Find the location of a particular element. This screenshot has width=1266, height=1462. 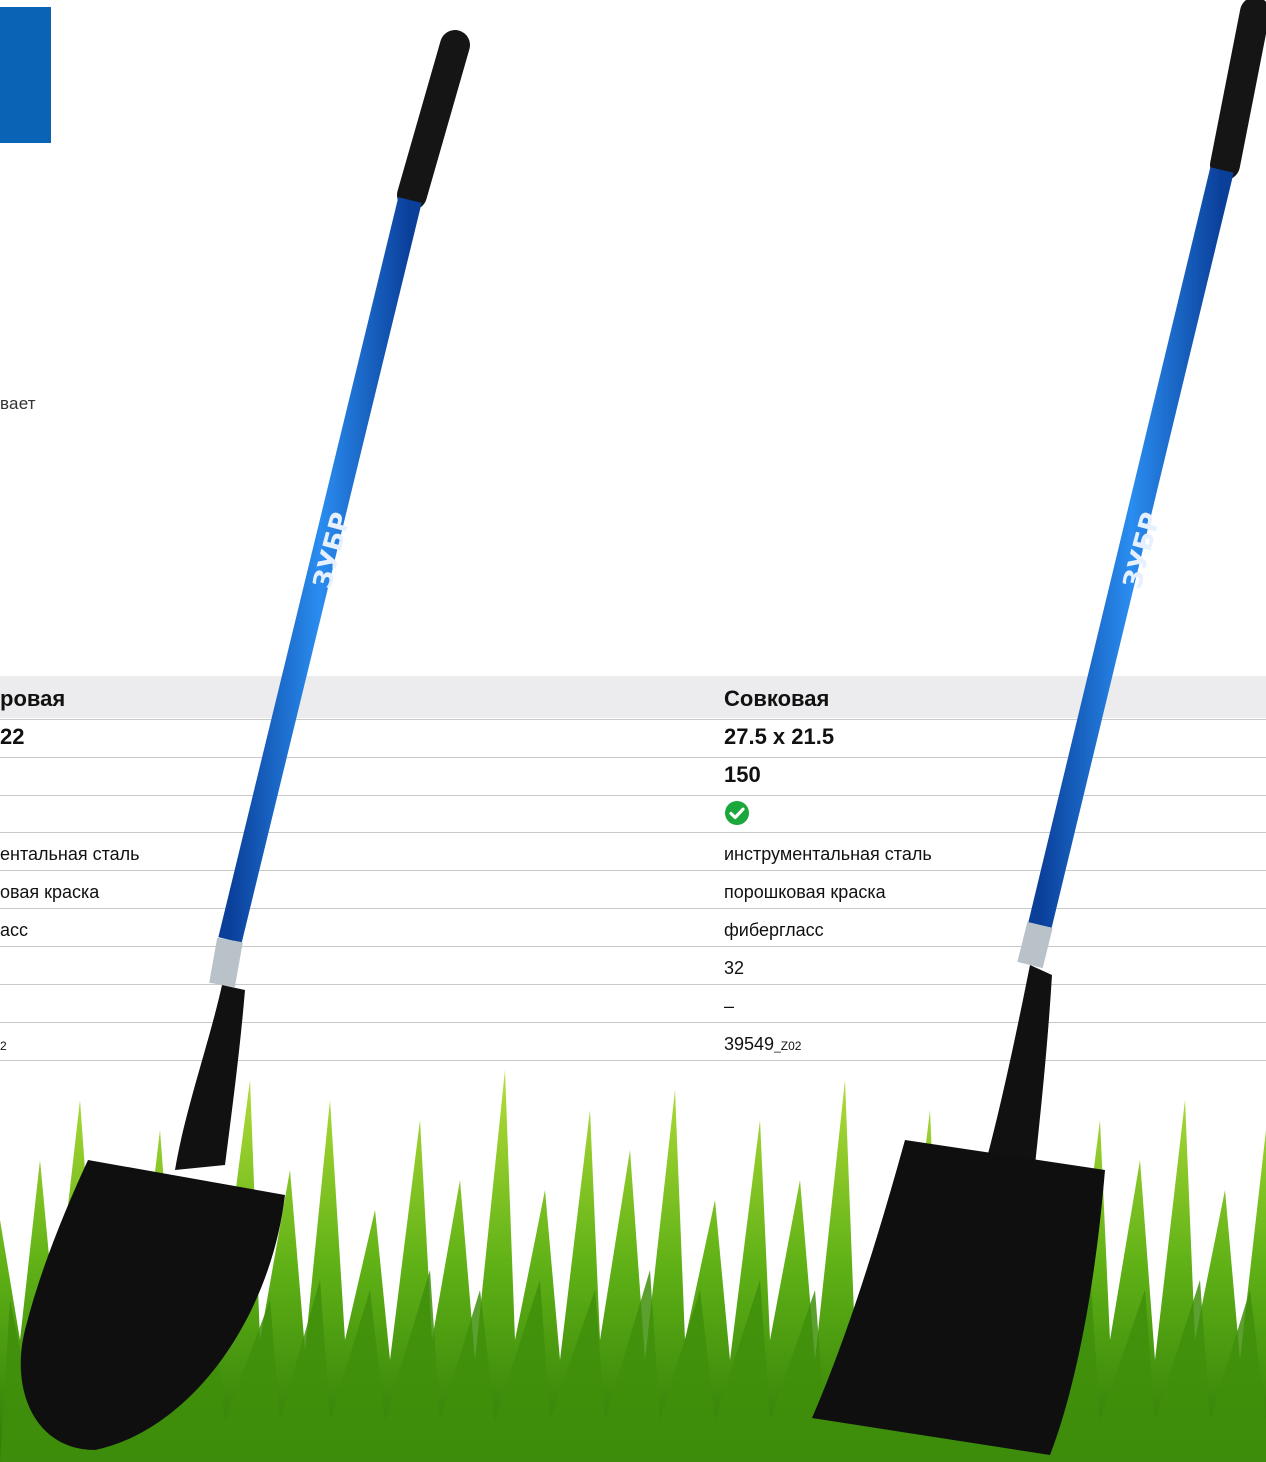

handle-brand-text-right: ЗУБР is located at coordinates (1142, 550).